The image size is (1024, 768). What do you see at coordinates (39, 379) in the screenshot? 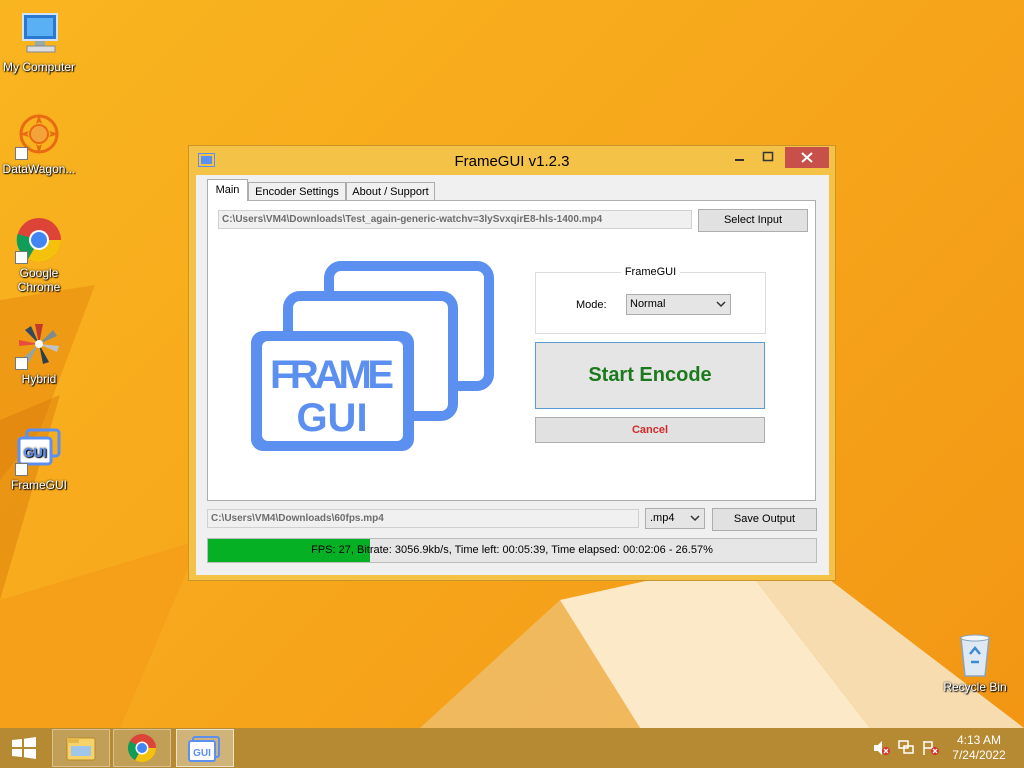
I see `desktop-icon-label: Hybrid` at bounding box center [39, 379].